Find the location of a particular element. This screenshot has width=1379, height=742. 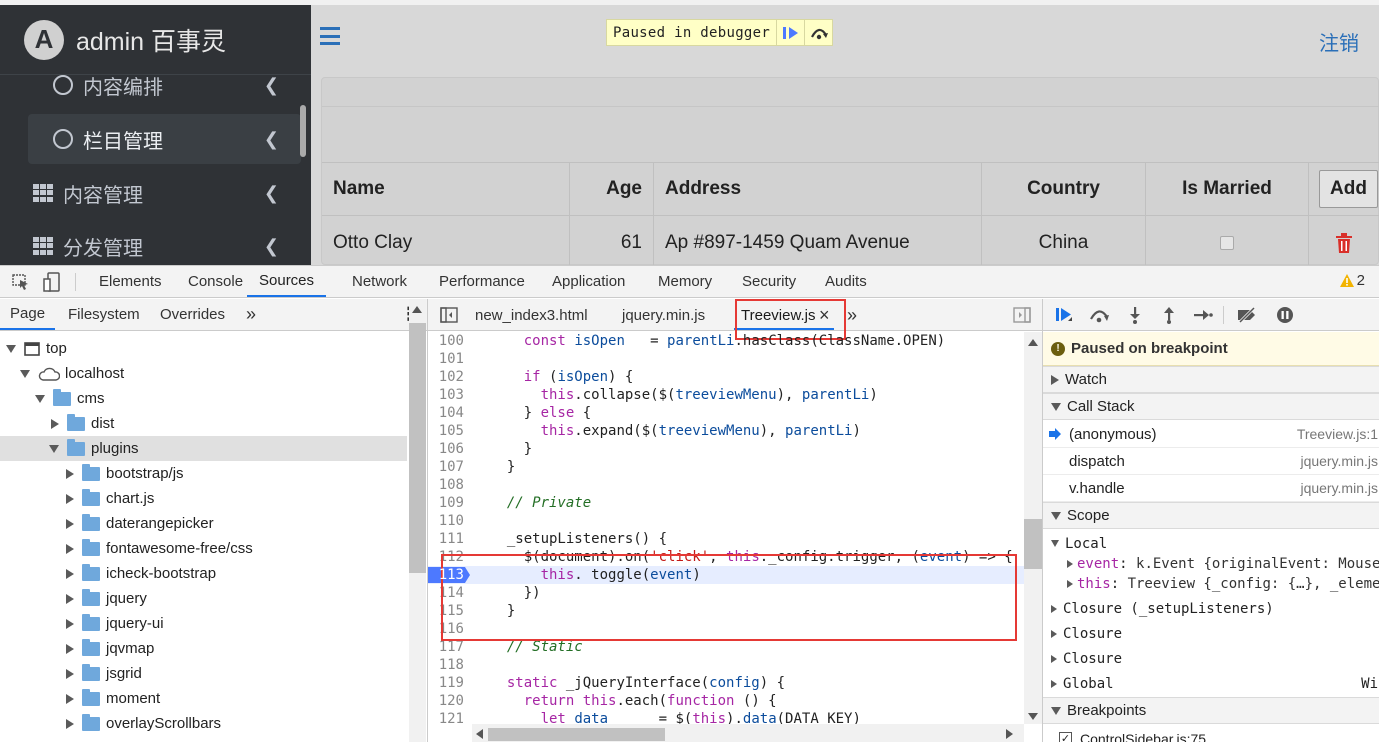

editor-scroll-up-icon is located at coordinates (1033, 342).